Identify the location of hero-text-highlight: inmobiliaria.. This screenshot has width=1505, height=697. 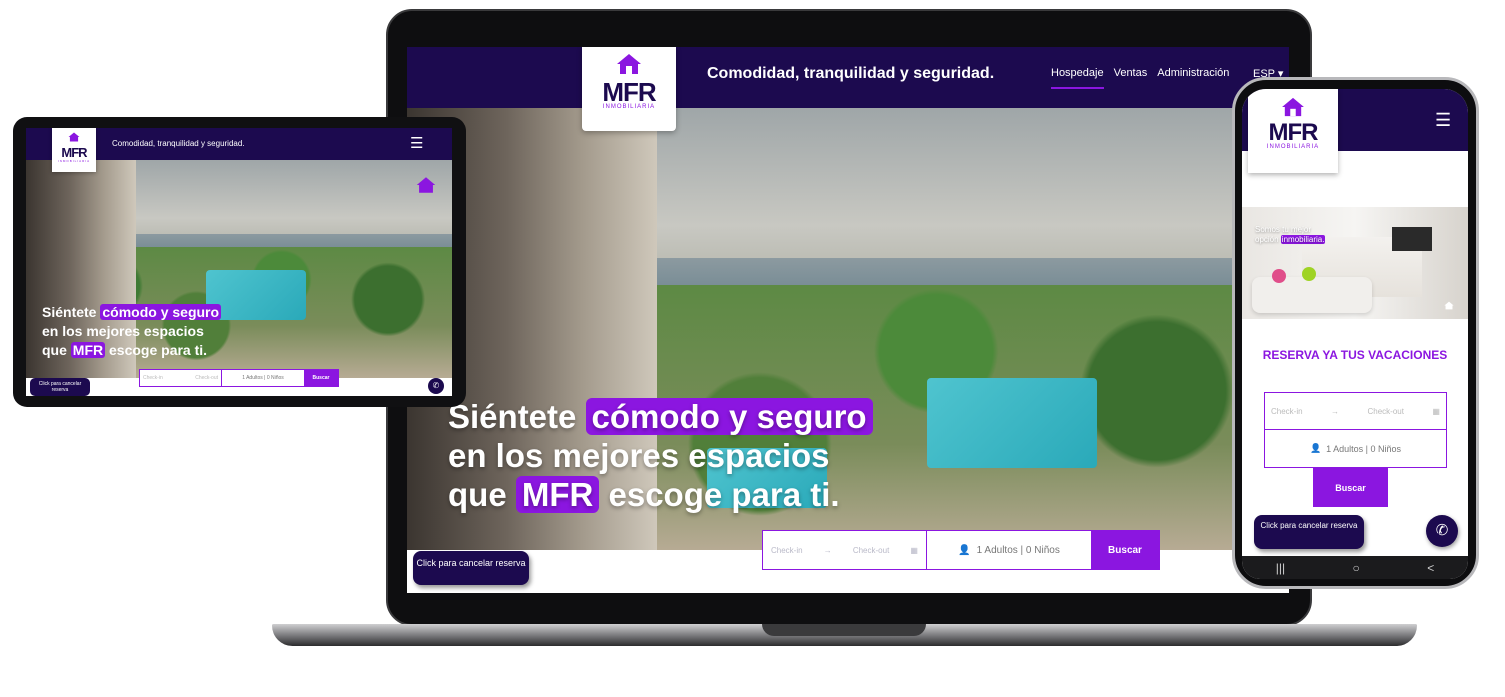
(1303, 239).